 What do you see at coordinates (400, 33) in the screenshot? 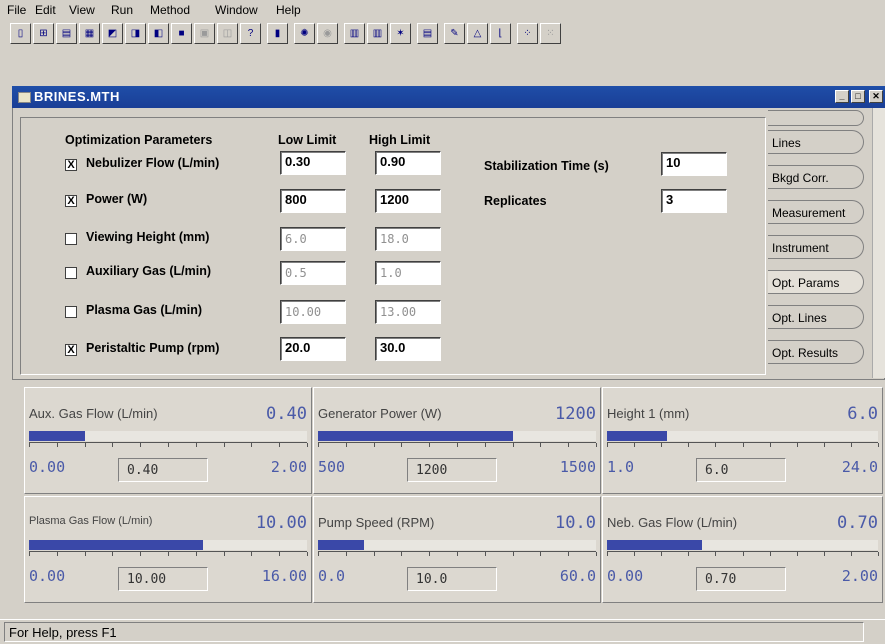
I see `run-icon: ✶` at bounding box center [400, 33].